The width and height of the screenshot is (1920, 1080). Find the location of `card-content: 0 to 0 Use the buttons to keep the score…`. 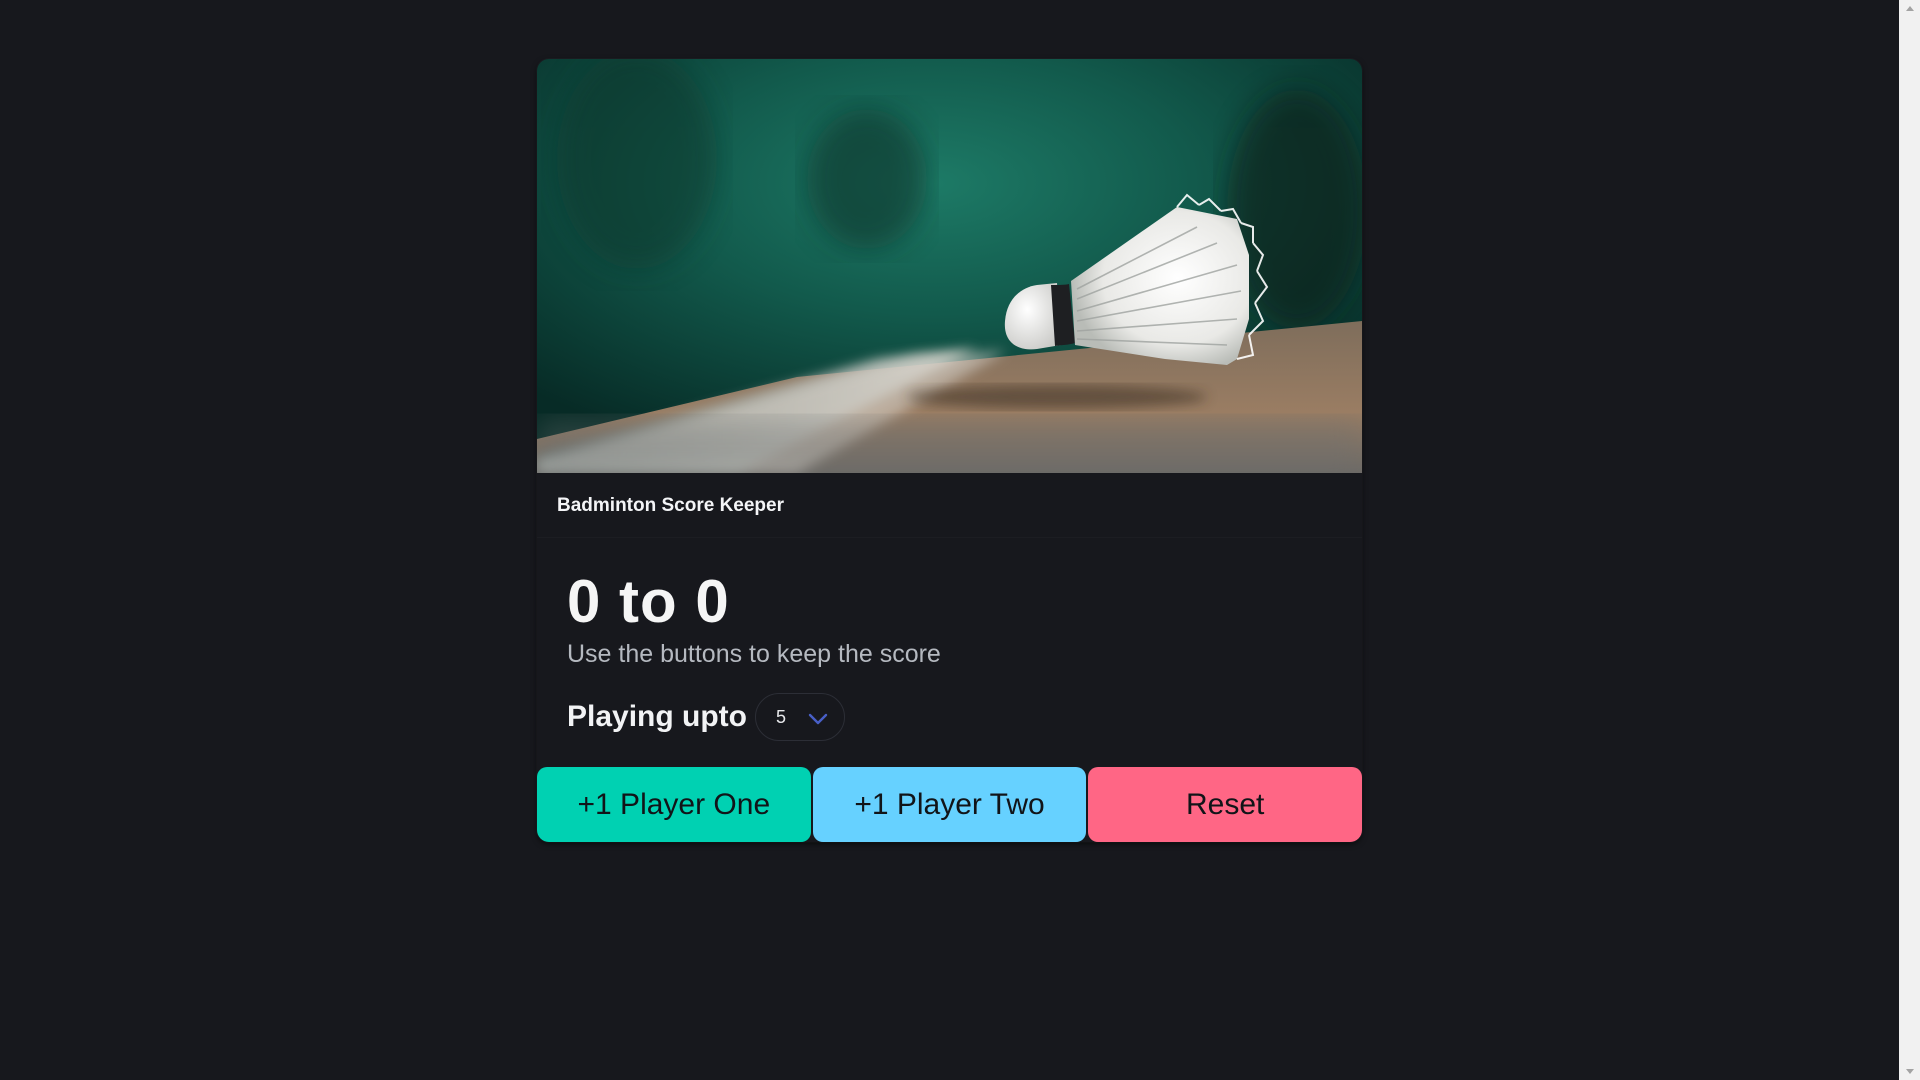

card-content: 0 to 0 Use the buttons to keep the score… is located at coordinates (952, 653).